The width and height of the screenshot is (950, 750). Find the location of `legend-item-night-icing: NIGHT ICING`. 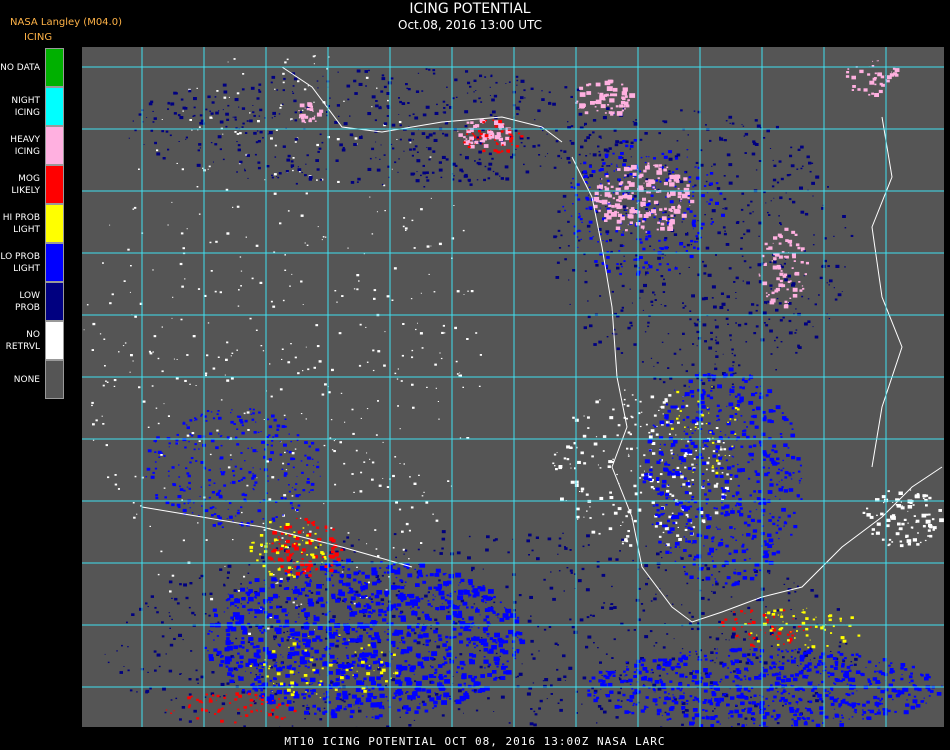

legend-item-night-icing: NIGHT ICING is located at coordinates (33, 106).